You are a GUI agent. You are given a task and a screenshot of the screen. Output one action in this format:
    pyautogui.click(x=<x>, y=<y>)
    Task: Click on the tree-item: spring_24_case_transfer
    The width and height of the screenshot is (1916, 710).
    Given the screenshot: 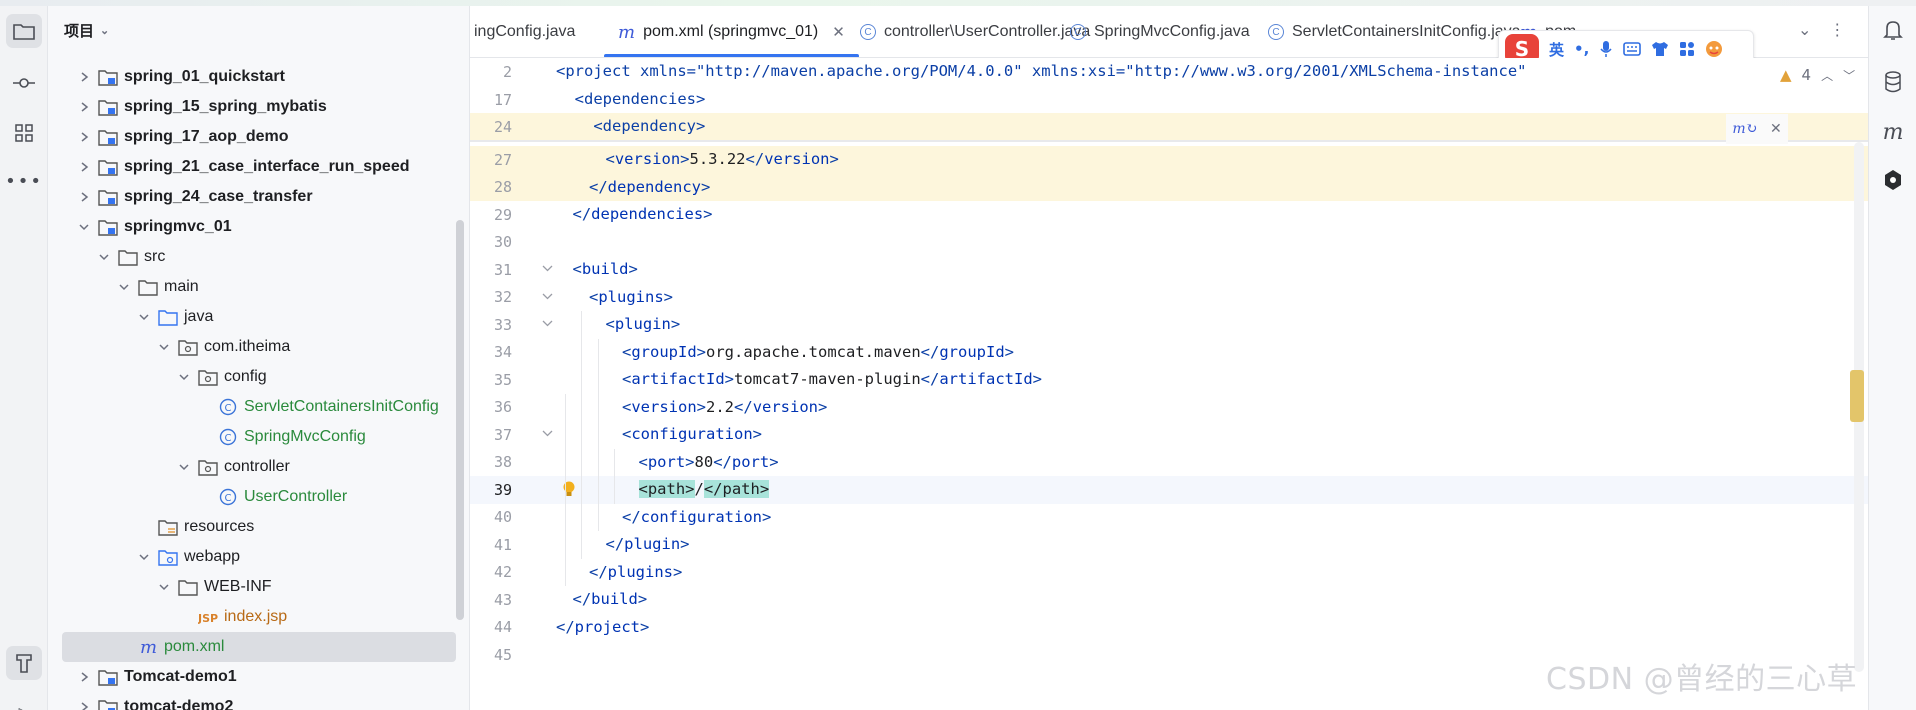 What is the action you would take?
    pyautogui.click(x=259, y=197)
    